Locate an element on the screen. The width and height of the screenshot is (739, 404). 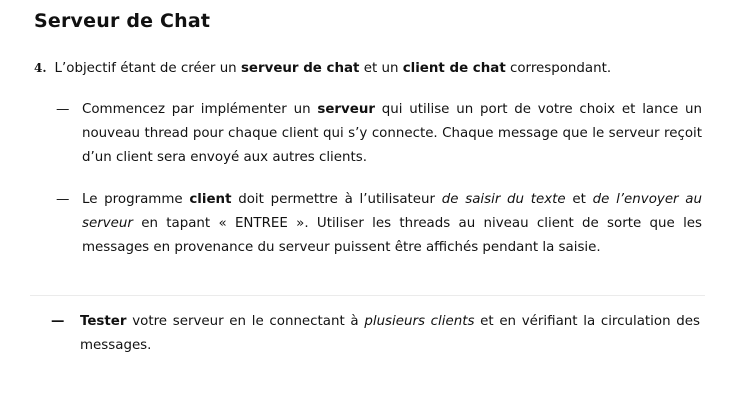
bullet-1-bold-server: serveur is located at coordinates (346, 109).